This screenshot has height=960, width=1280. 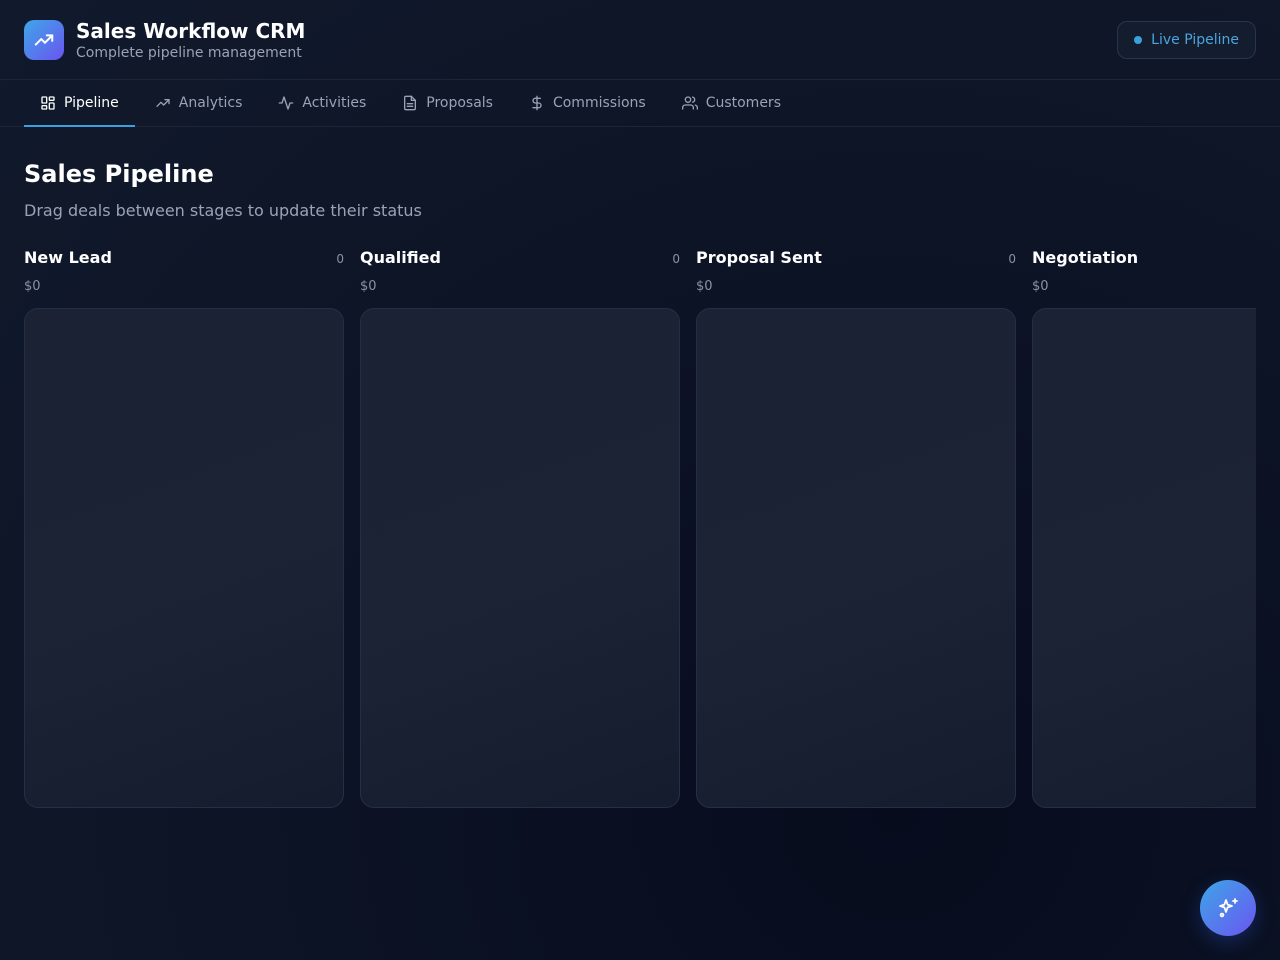 I want to click on tab-label: Activities, so click(x=334, y=103).